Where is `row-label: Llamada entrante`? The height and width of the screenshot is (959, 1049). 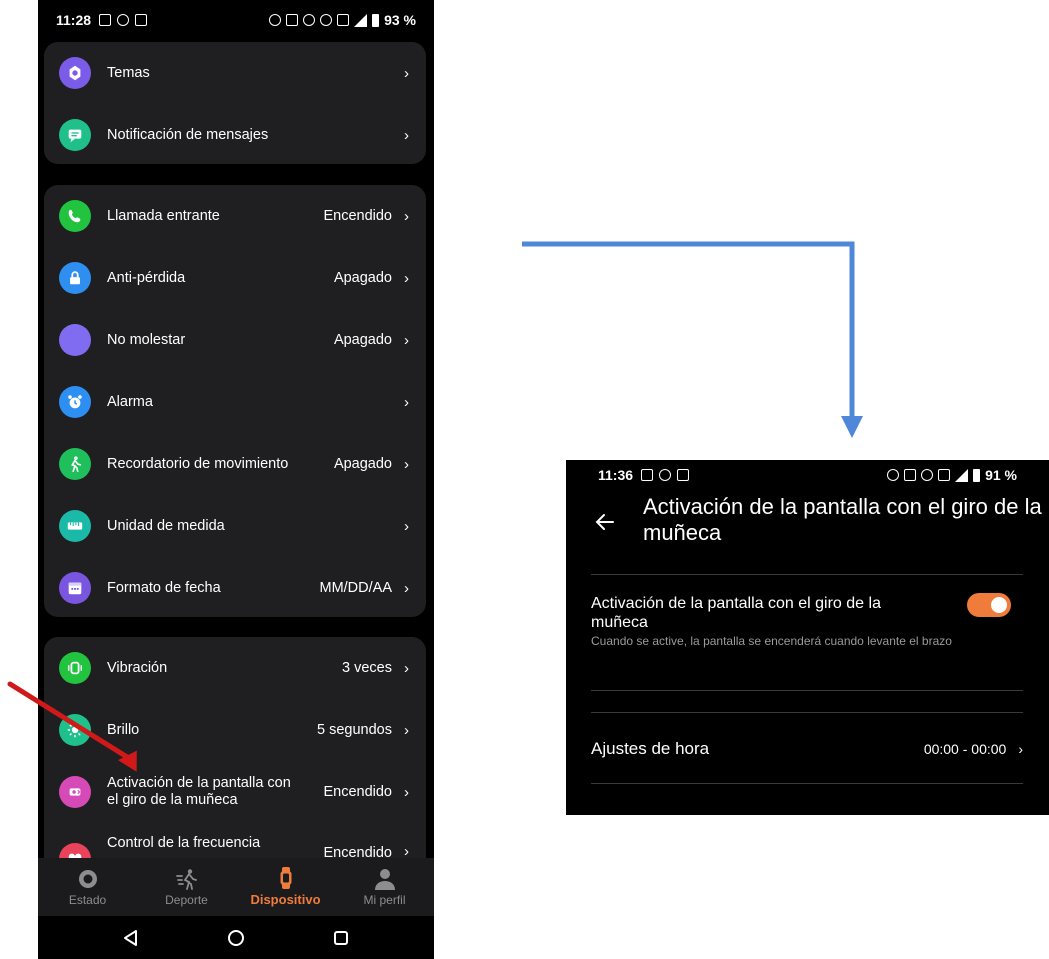 row-label: Llamada entrante is located at coordinates (163, 215).